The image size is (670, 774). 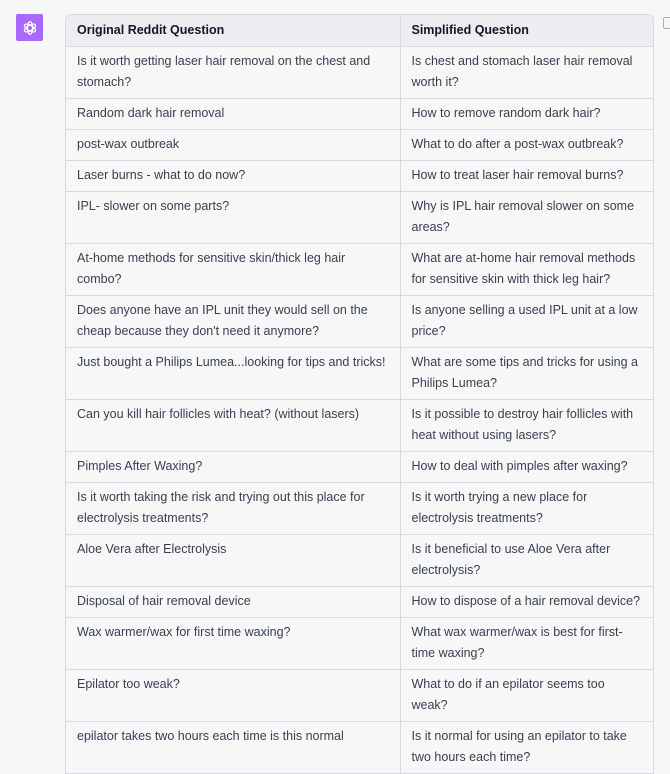 I want to click on openai-logo-icon, so click(x=29, y=27).